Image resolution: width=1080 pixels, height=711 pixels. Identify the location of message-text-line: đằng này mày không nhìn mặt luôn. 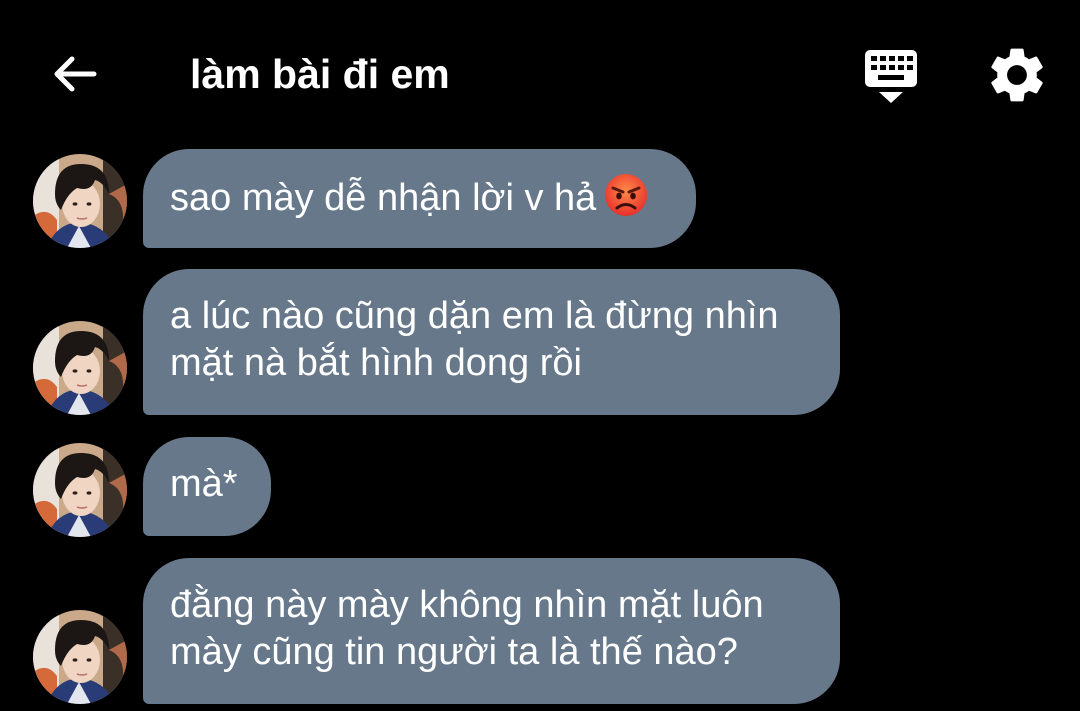
(467, 605).